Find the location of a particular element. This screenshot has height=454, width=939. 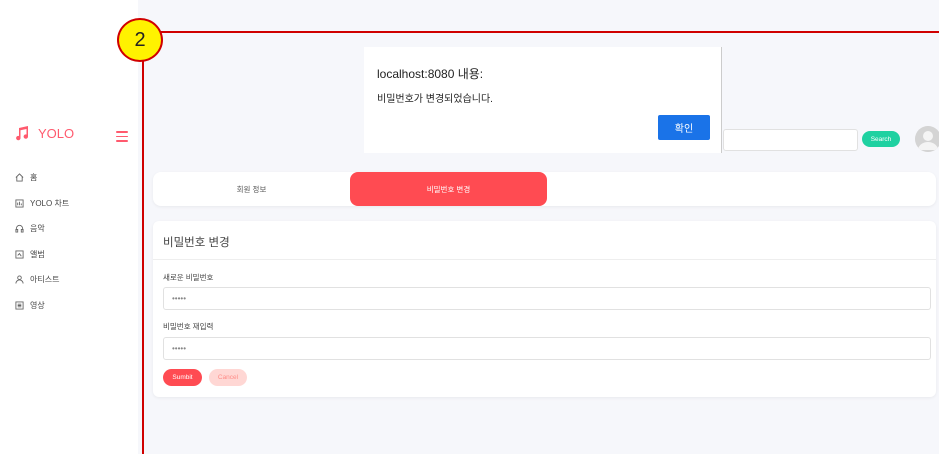

search-button: Search is located at coordinates (881, 139).